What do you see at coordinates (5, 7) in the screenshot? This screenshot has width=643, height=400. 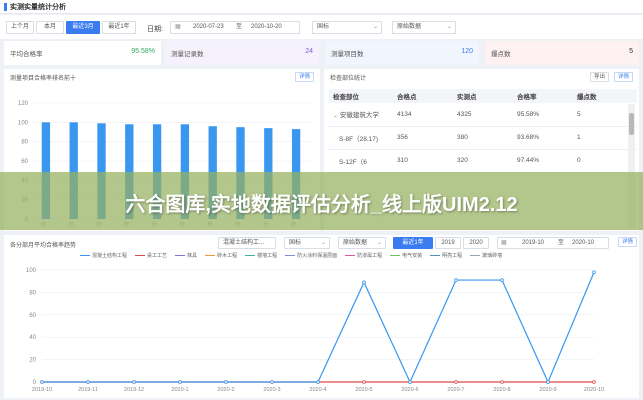 I see `title-accent` at bounding box center [5, 7].